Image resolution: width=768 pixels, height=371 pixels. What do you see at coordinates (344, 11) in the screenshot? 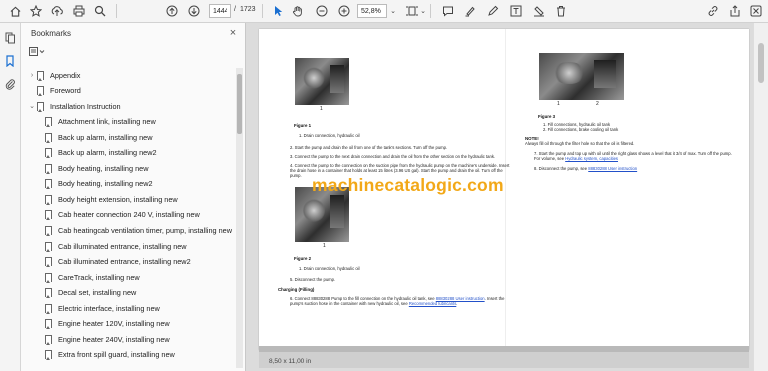
I see `zoom-in-icon` at bounding box center [344, 11].